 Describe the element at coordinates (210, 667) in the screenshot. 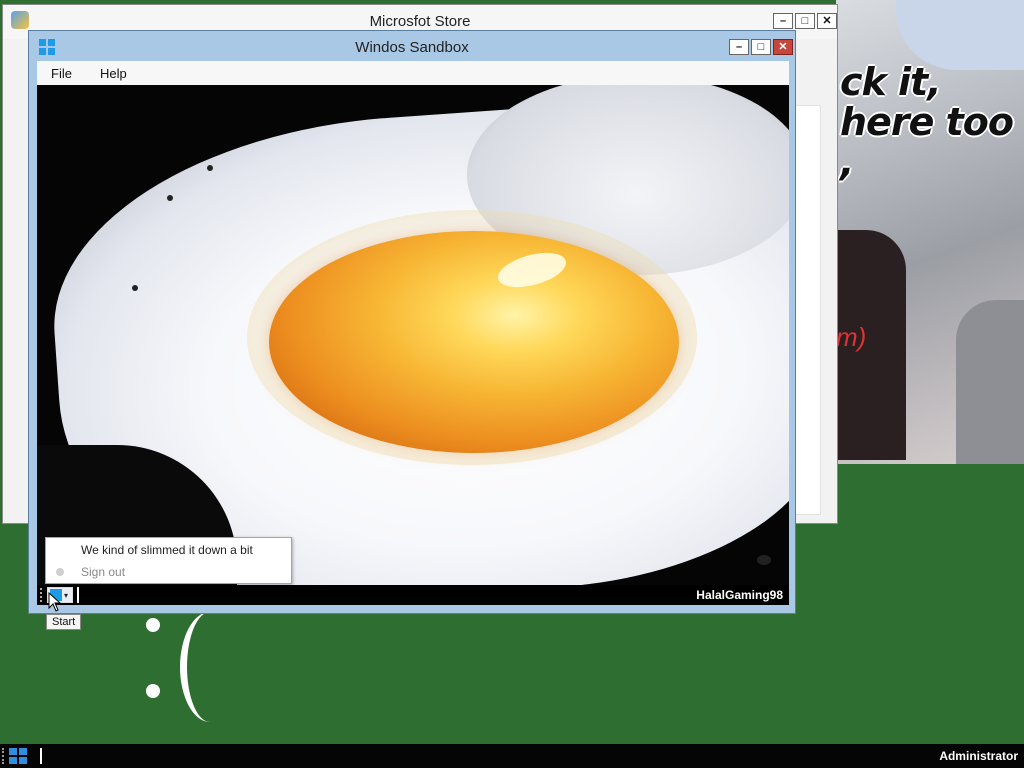

I see `sad-face-mouth` at that location.